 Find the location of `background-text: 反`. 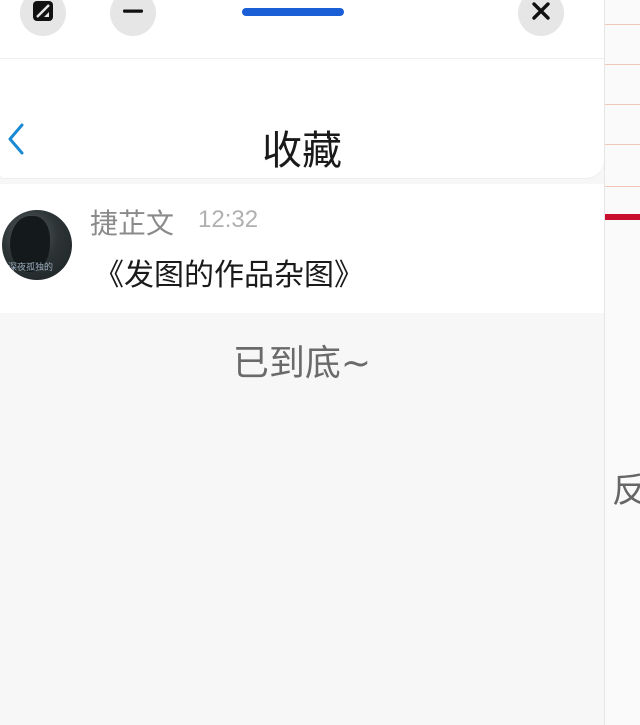

background-text: 反 is located at coordinates (626, 491).